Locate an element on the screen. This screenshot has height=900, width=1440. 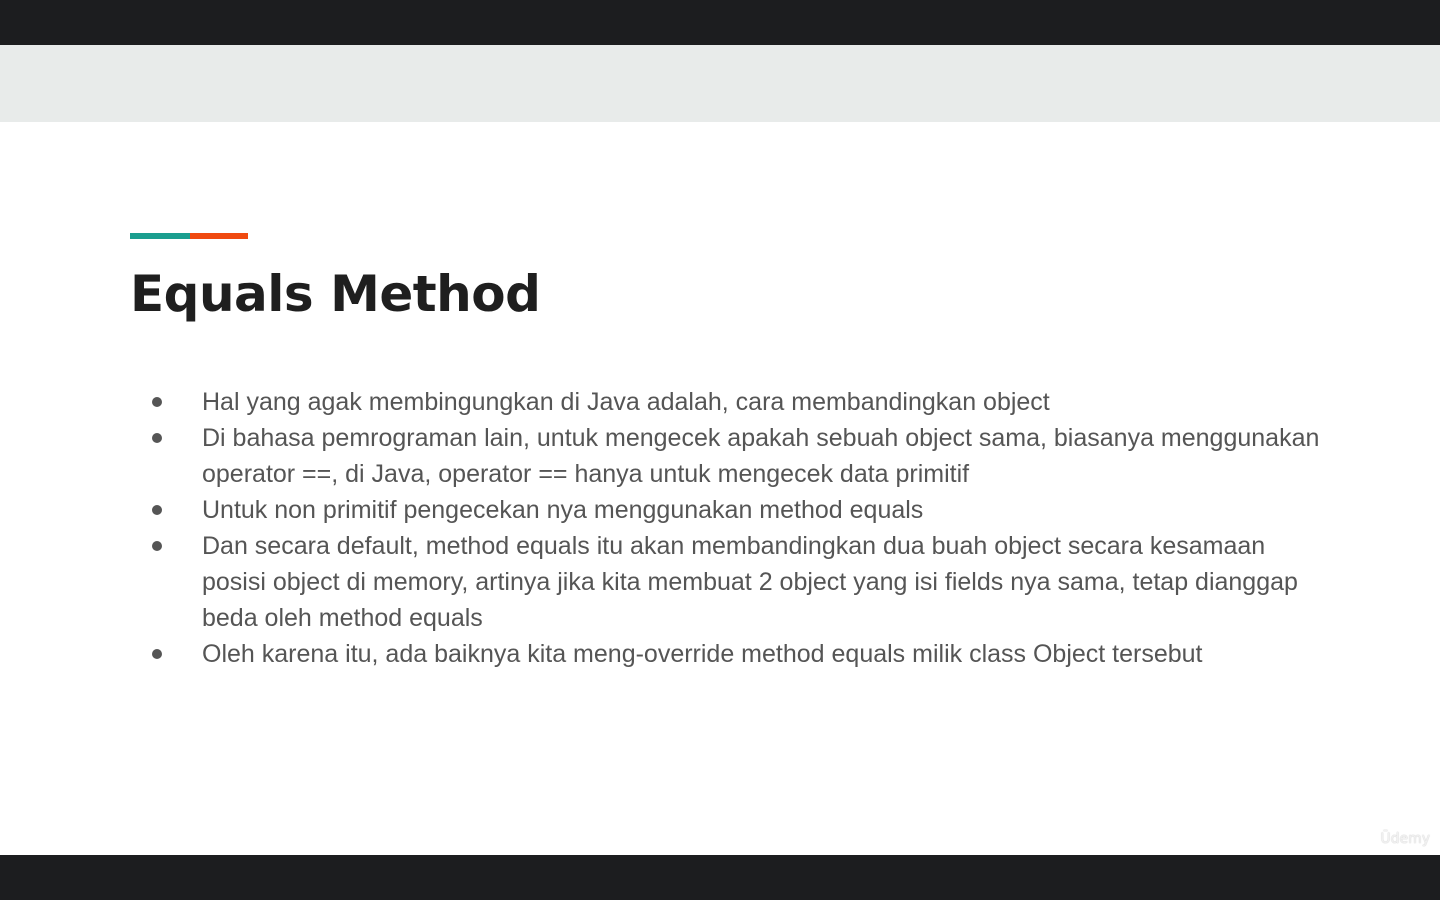
udemy-watermark-logo: Ūdemy is located at coordinates (1405, 839).